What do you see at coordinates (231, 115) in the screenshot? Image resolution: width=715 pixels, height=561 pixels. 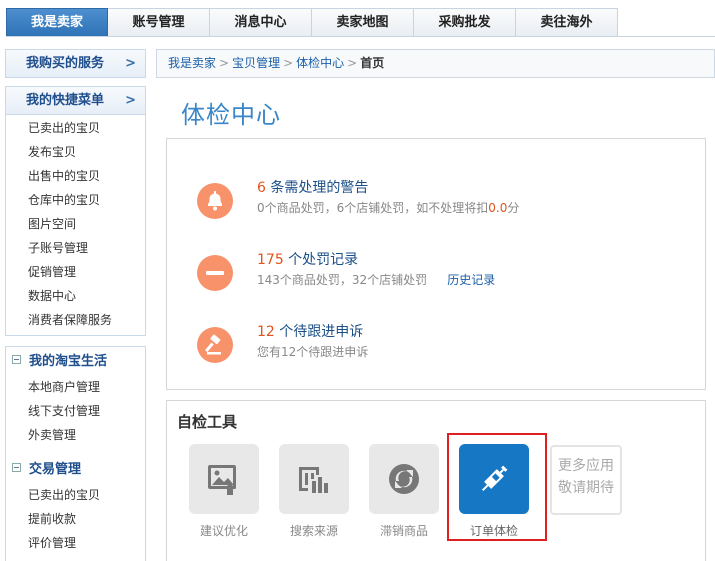 I see `page-title: 体检中心` at bounding box center [231, 115].